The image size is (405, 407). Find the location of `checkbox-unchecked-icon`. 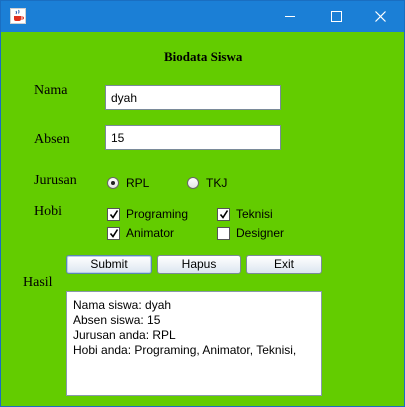

checkbox-unchecked-icon is located at coordinates (223, 233).